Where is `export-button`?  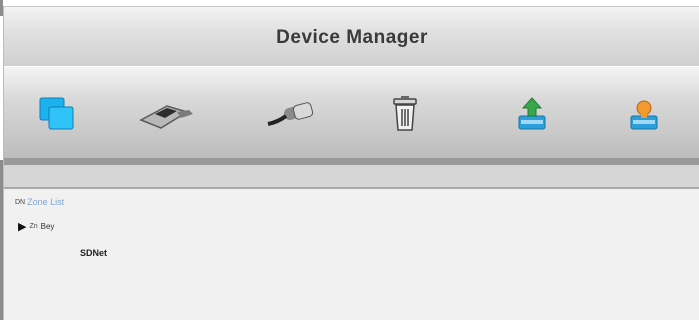
export-button is located at coordinates (644, 116).